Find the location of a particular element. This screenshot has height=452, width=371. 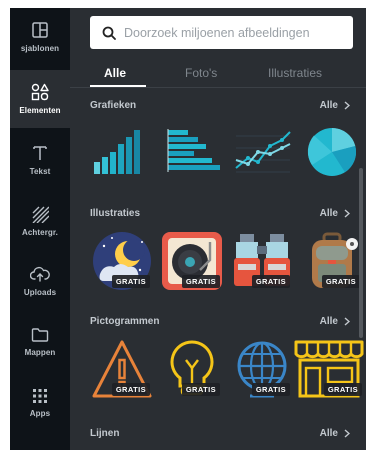

section-title-lines: Lijnen is located at coordinates (105, 433).